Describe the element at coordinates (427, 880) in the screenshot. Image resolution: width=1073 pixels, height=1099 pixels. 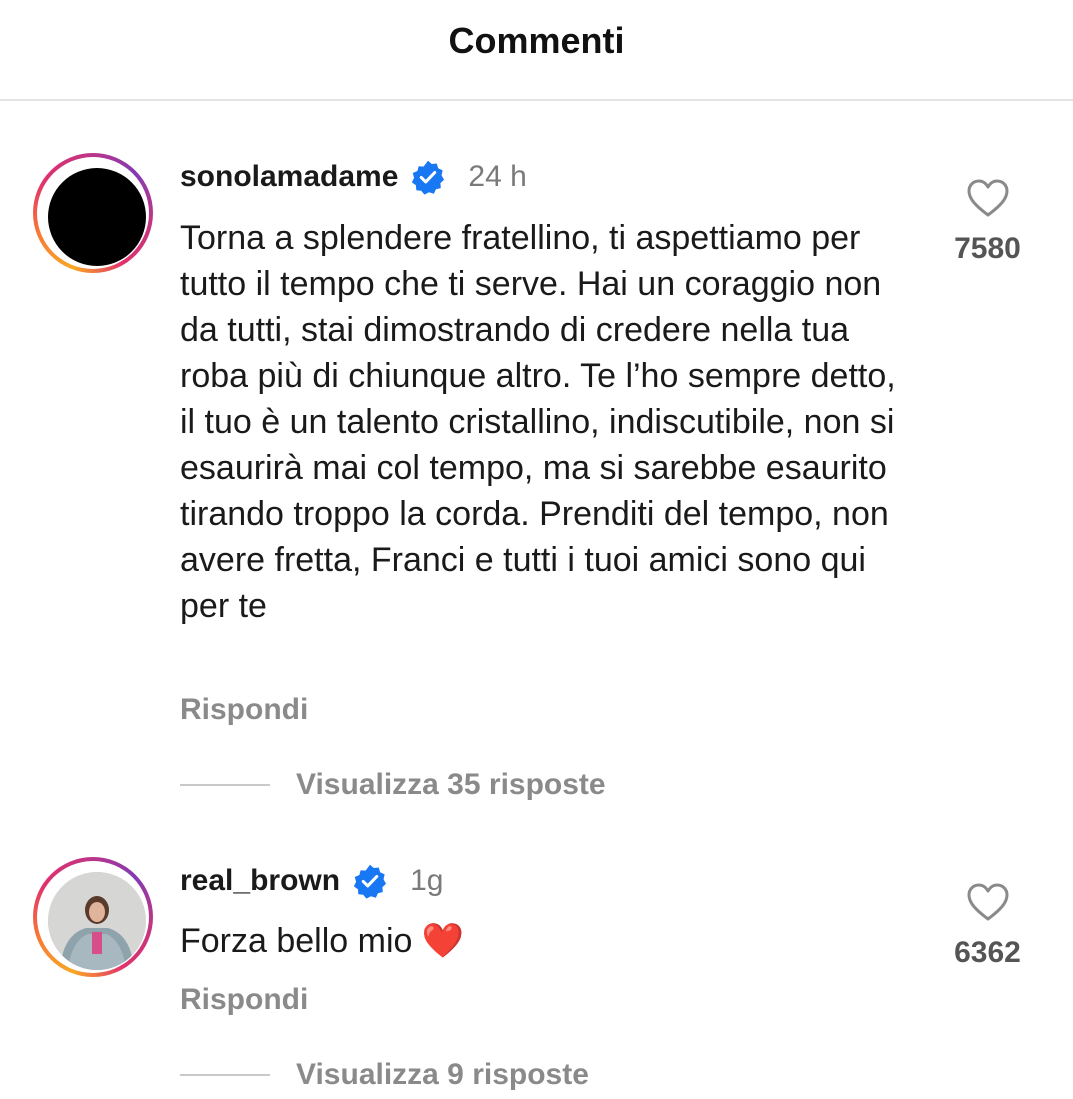
I see `comment-time: 1g` at that location.